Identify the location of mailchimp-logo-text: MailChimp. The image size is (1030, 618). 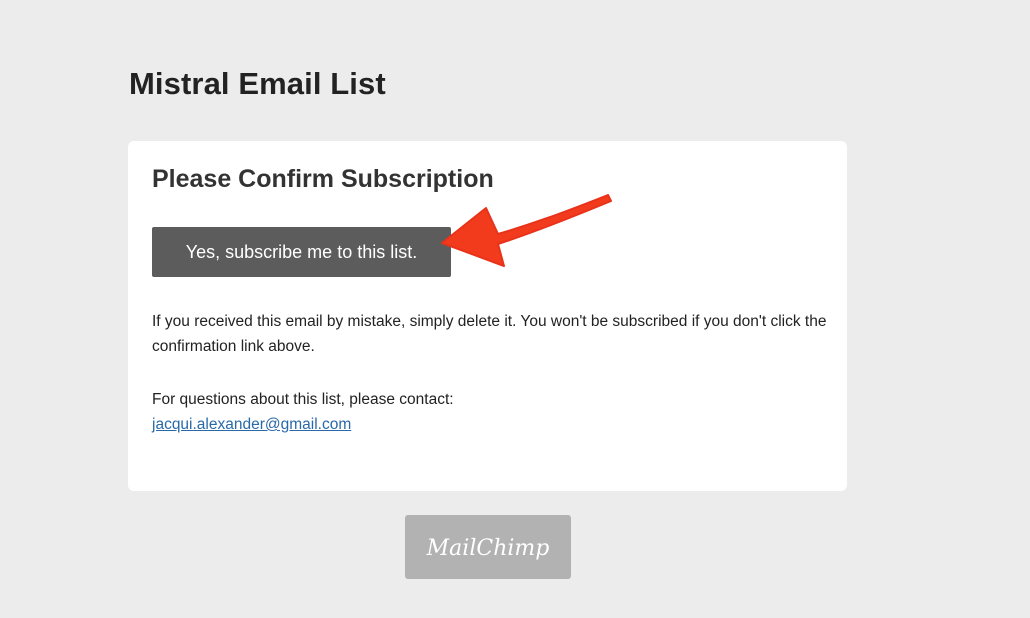
(488, 548).